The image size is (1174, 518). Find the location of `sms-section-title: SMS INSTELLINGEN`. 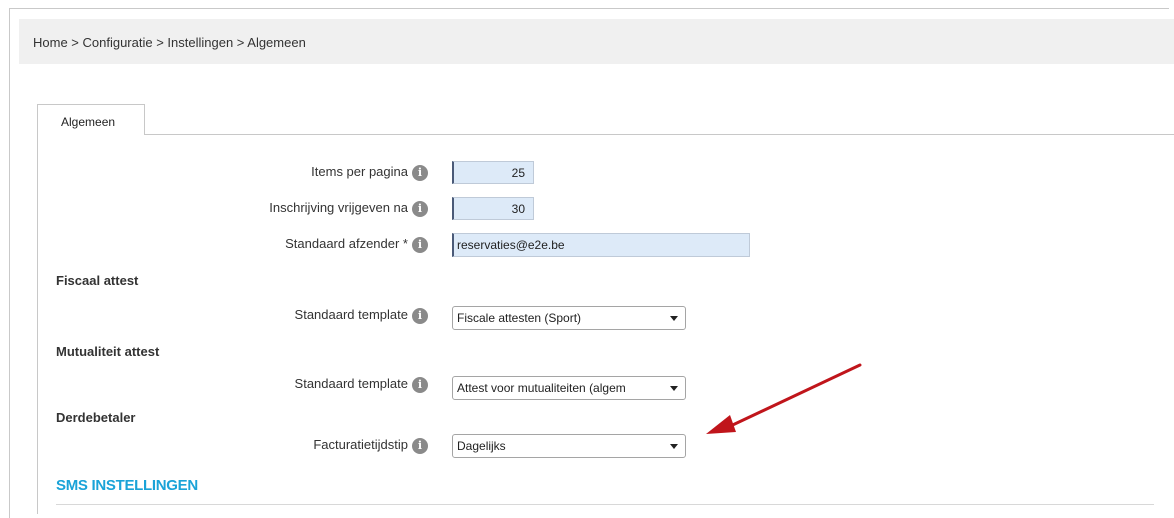

sms-section-title: SMS INSTELLINGEN is located at coordinates (127, 485).